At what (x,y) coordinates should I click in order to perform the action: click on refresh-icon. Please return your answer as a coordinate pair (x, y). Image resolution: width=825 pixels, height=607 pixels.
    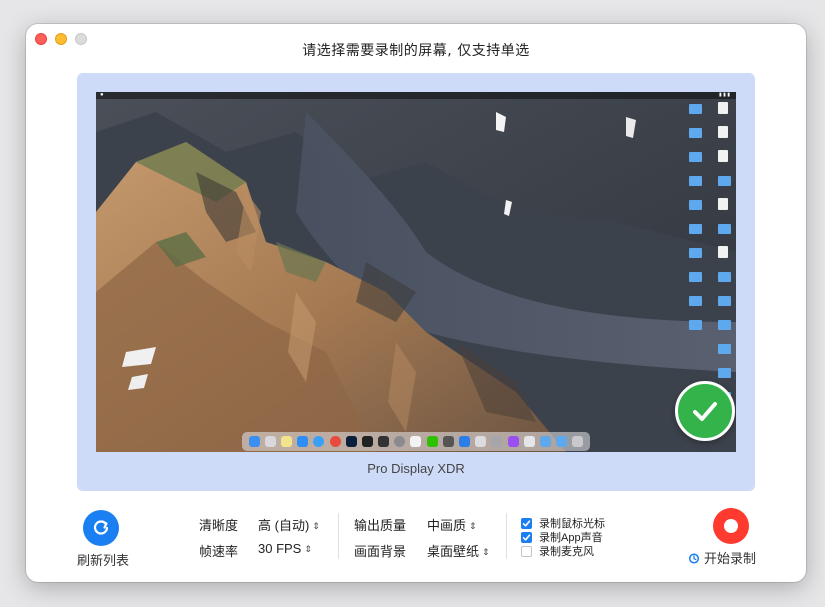
    Looking at the image, I should click on (101, 527).